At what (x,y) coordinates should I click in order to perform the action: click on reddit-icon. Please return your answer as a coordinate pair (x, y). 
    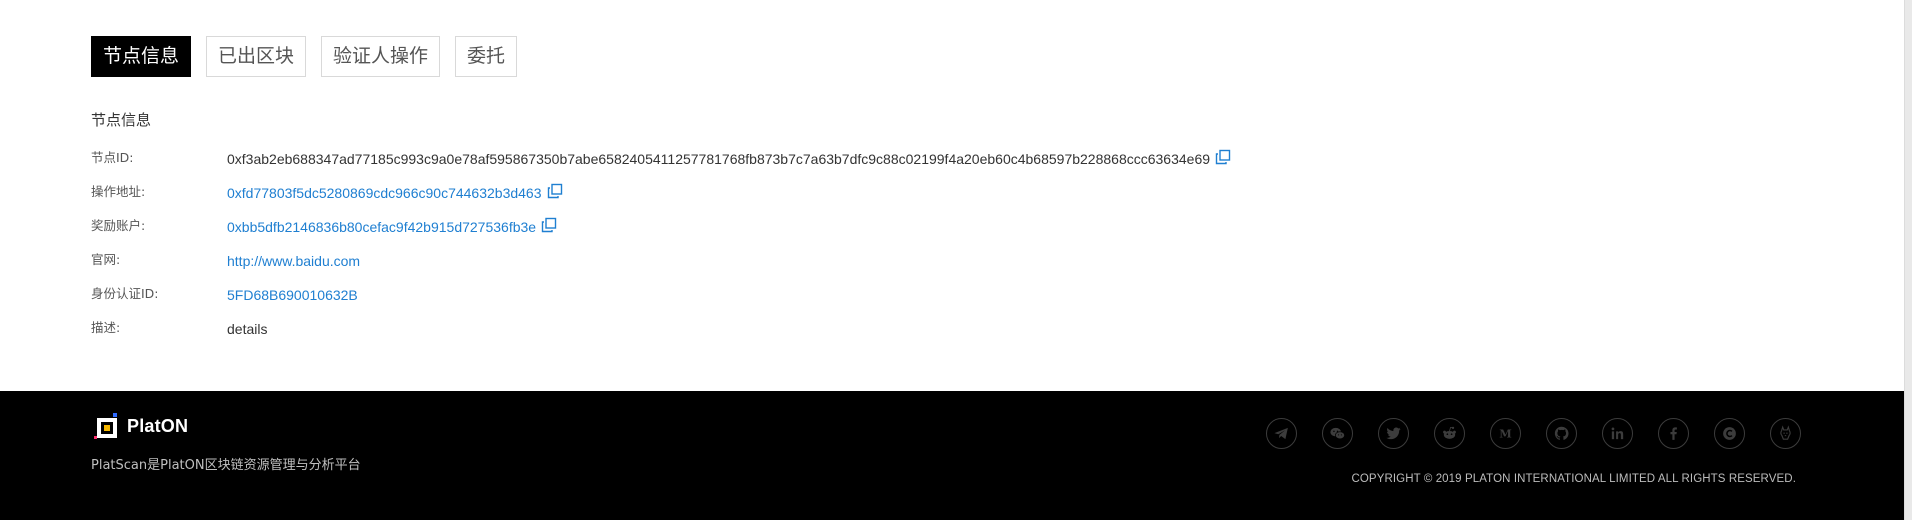
    Looking at the image, I should click on (1449, 433).